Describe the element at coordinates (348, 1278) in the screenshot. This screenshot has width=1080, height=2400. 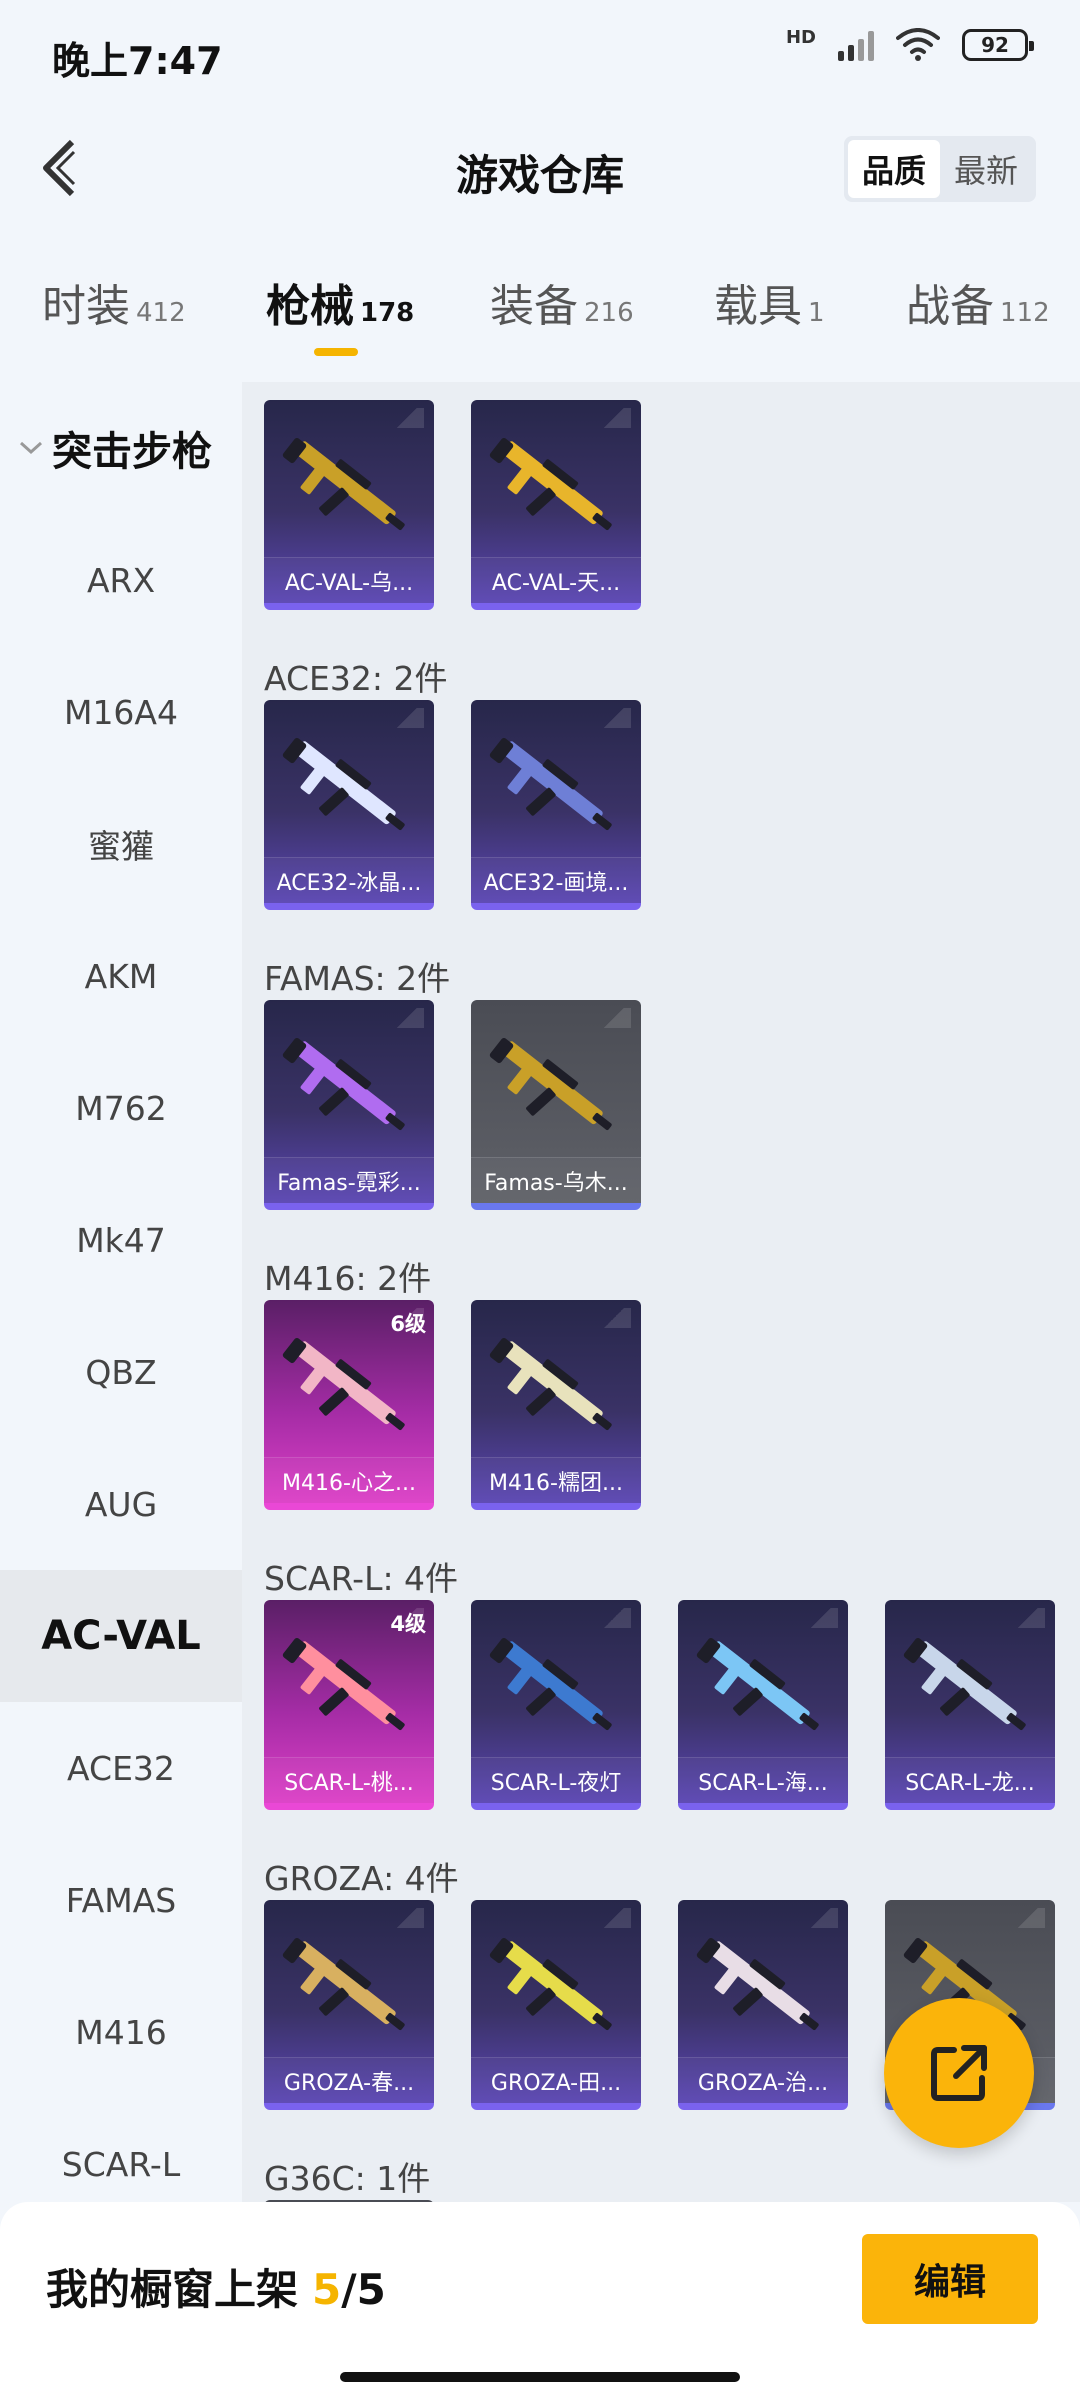
I see `section-title: M416: 2件` at that location.